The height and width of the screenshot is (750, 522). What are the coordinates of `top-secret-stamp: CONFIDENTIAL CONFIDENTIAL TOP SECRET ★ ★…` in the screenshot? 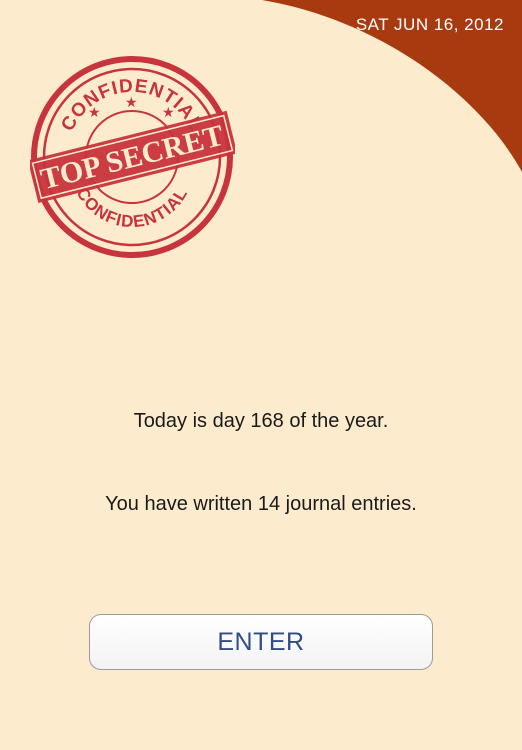 It's located at (132, 157).